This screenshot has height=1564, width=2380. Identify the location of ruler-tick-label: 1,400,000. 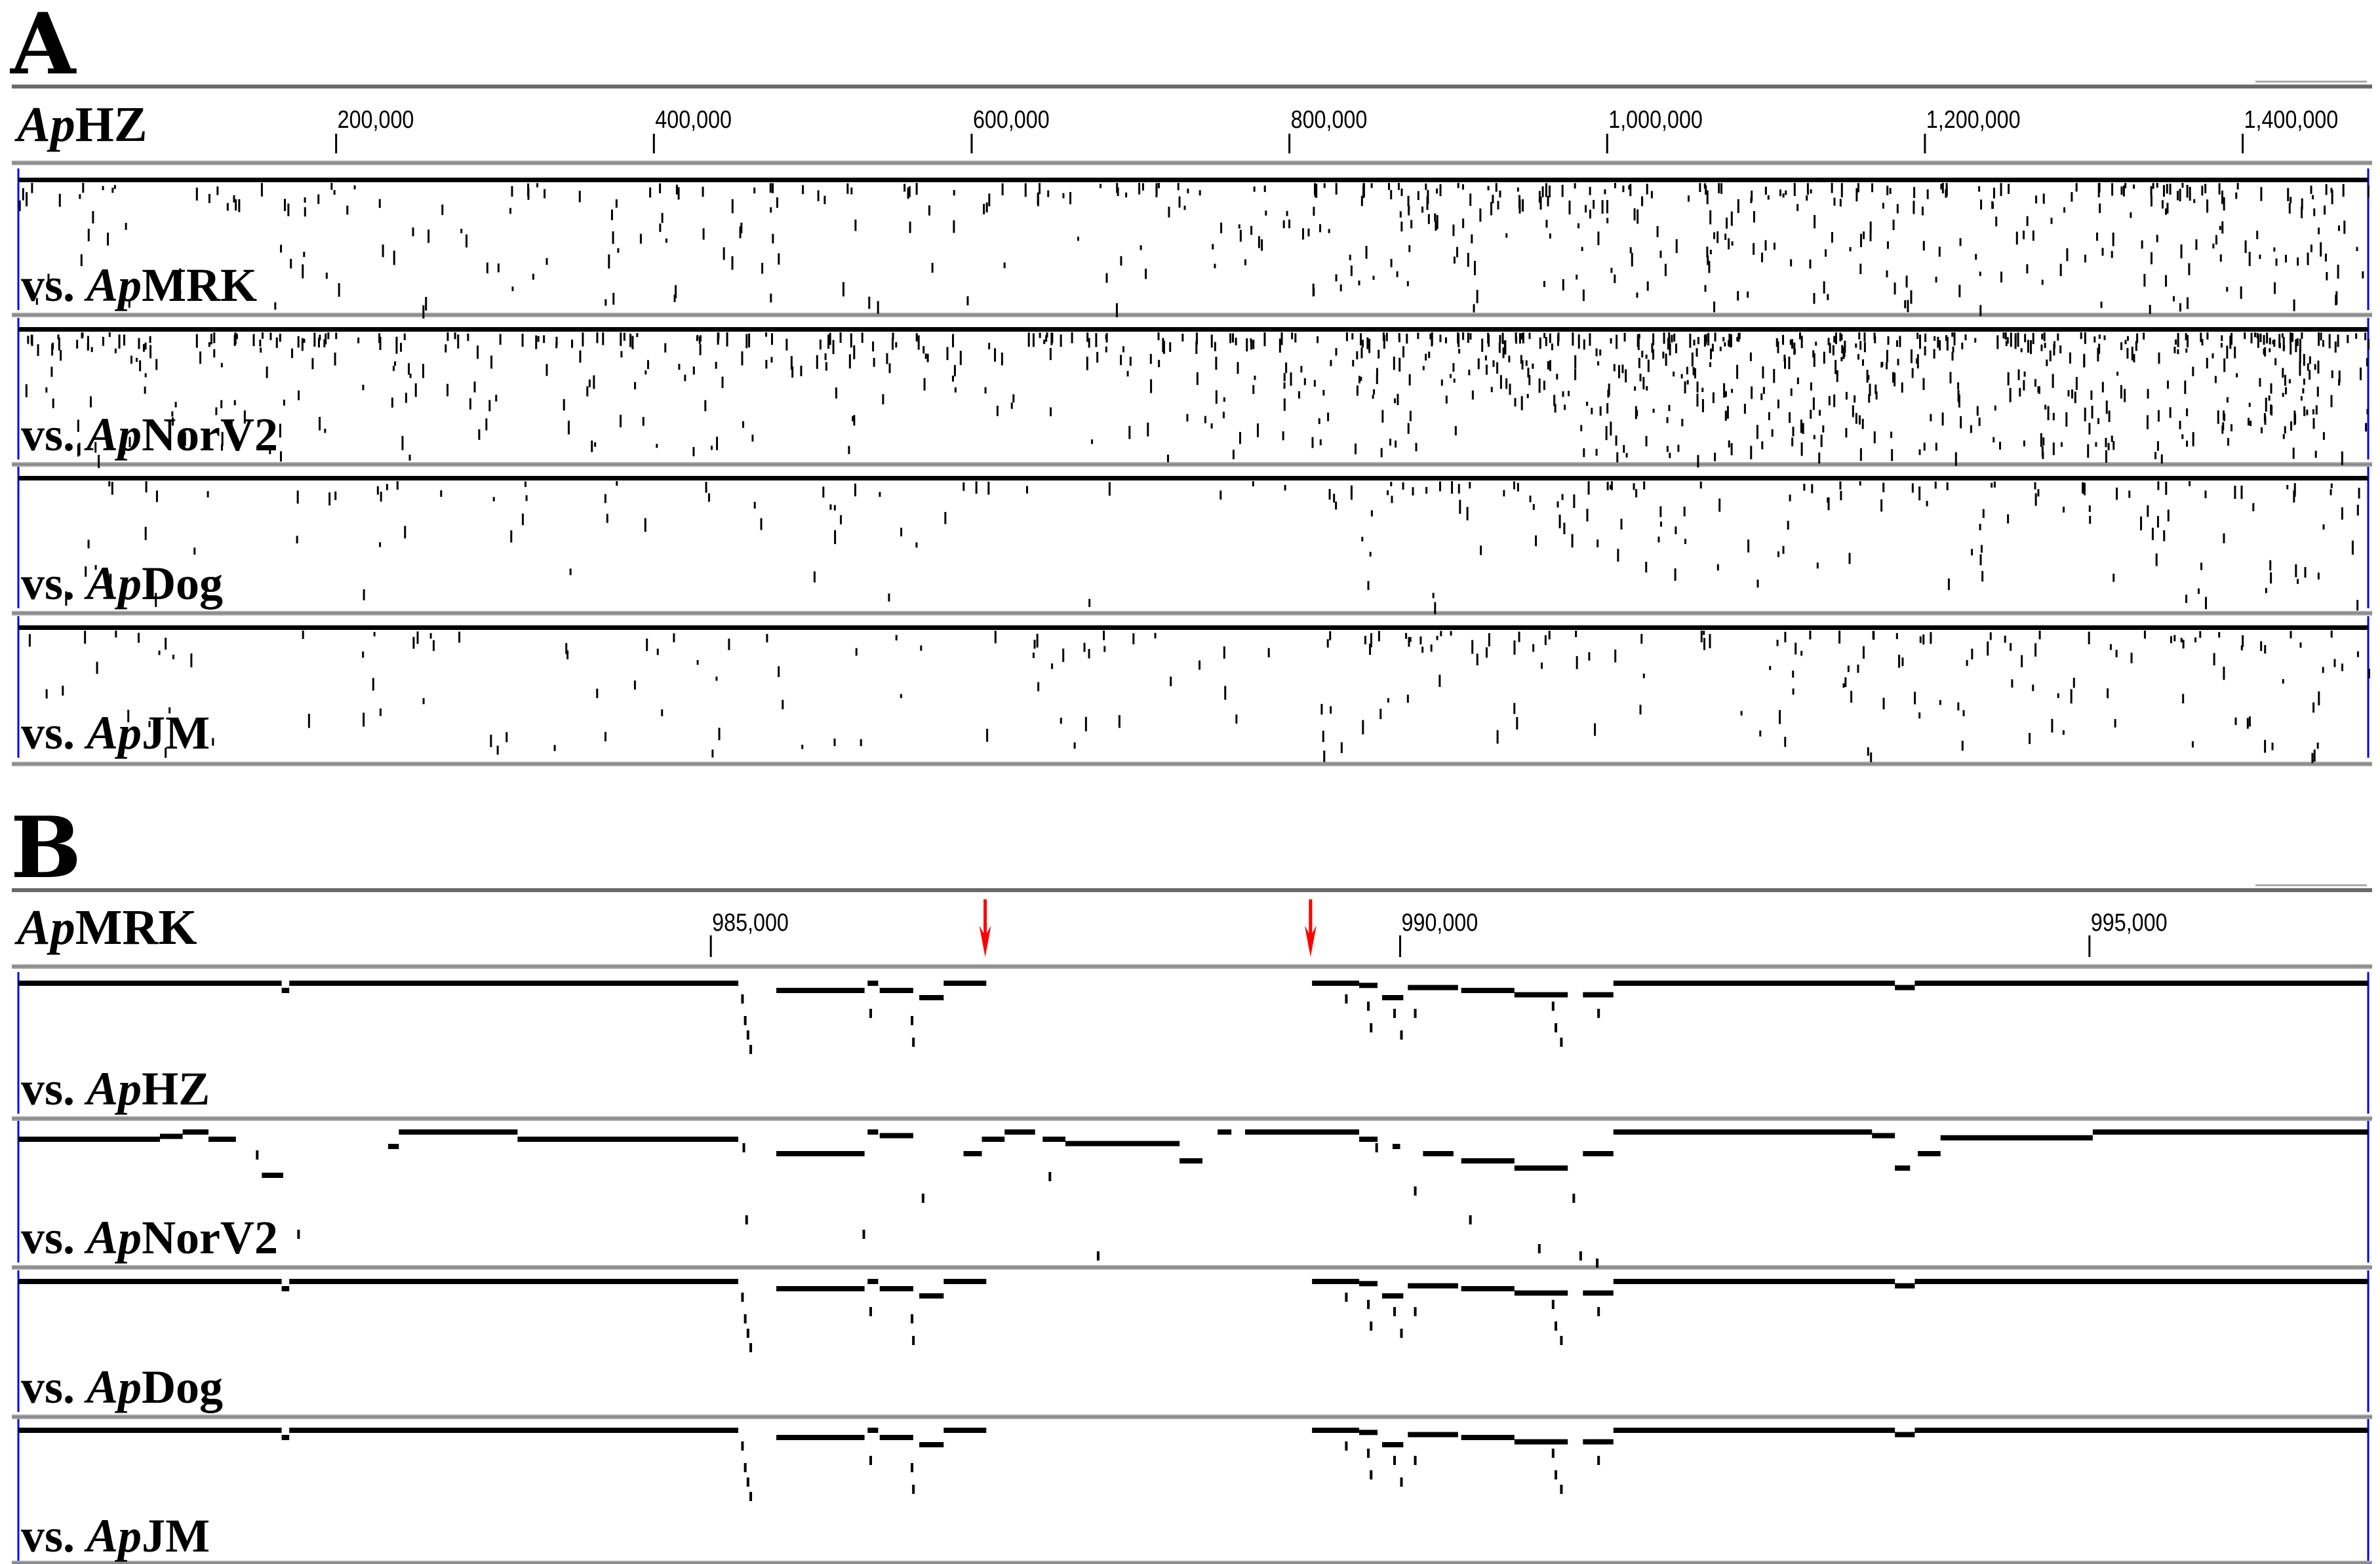
(2291, 120).